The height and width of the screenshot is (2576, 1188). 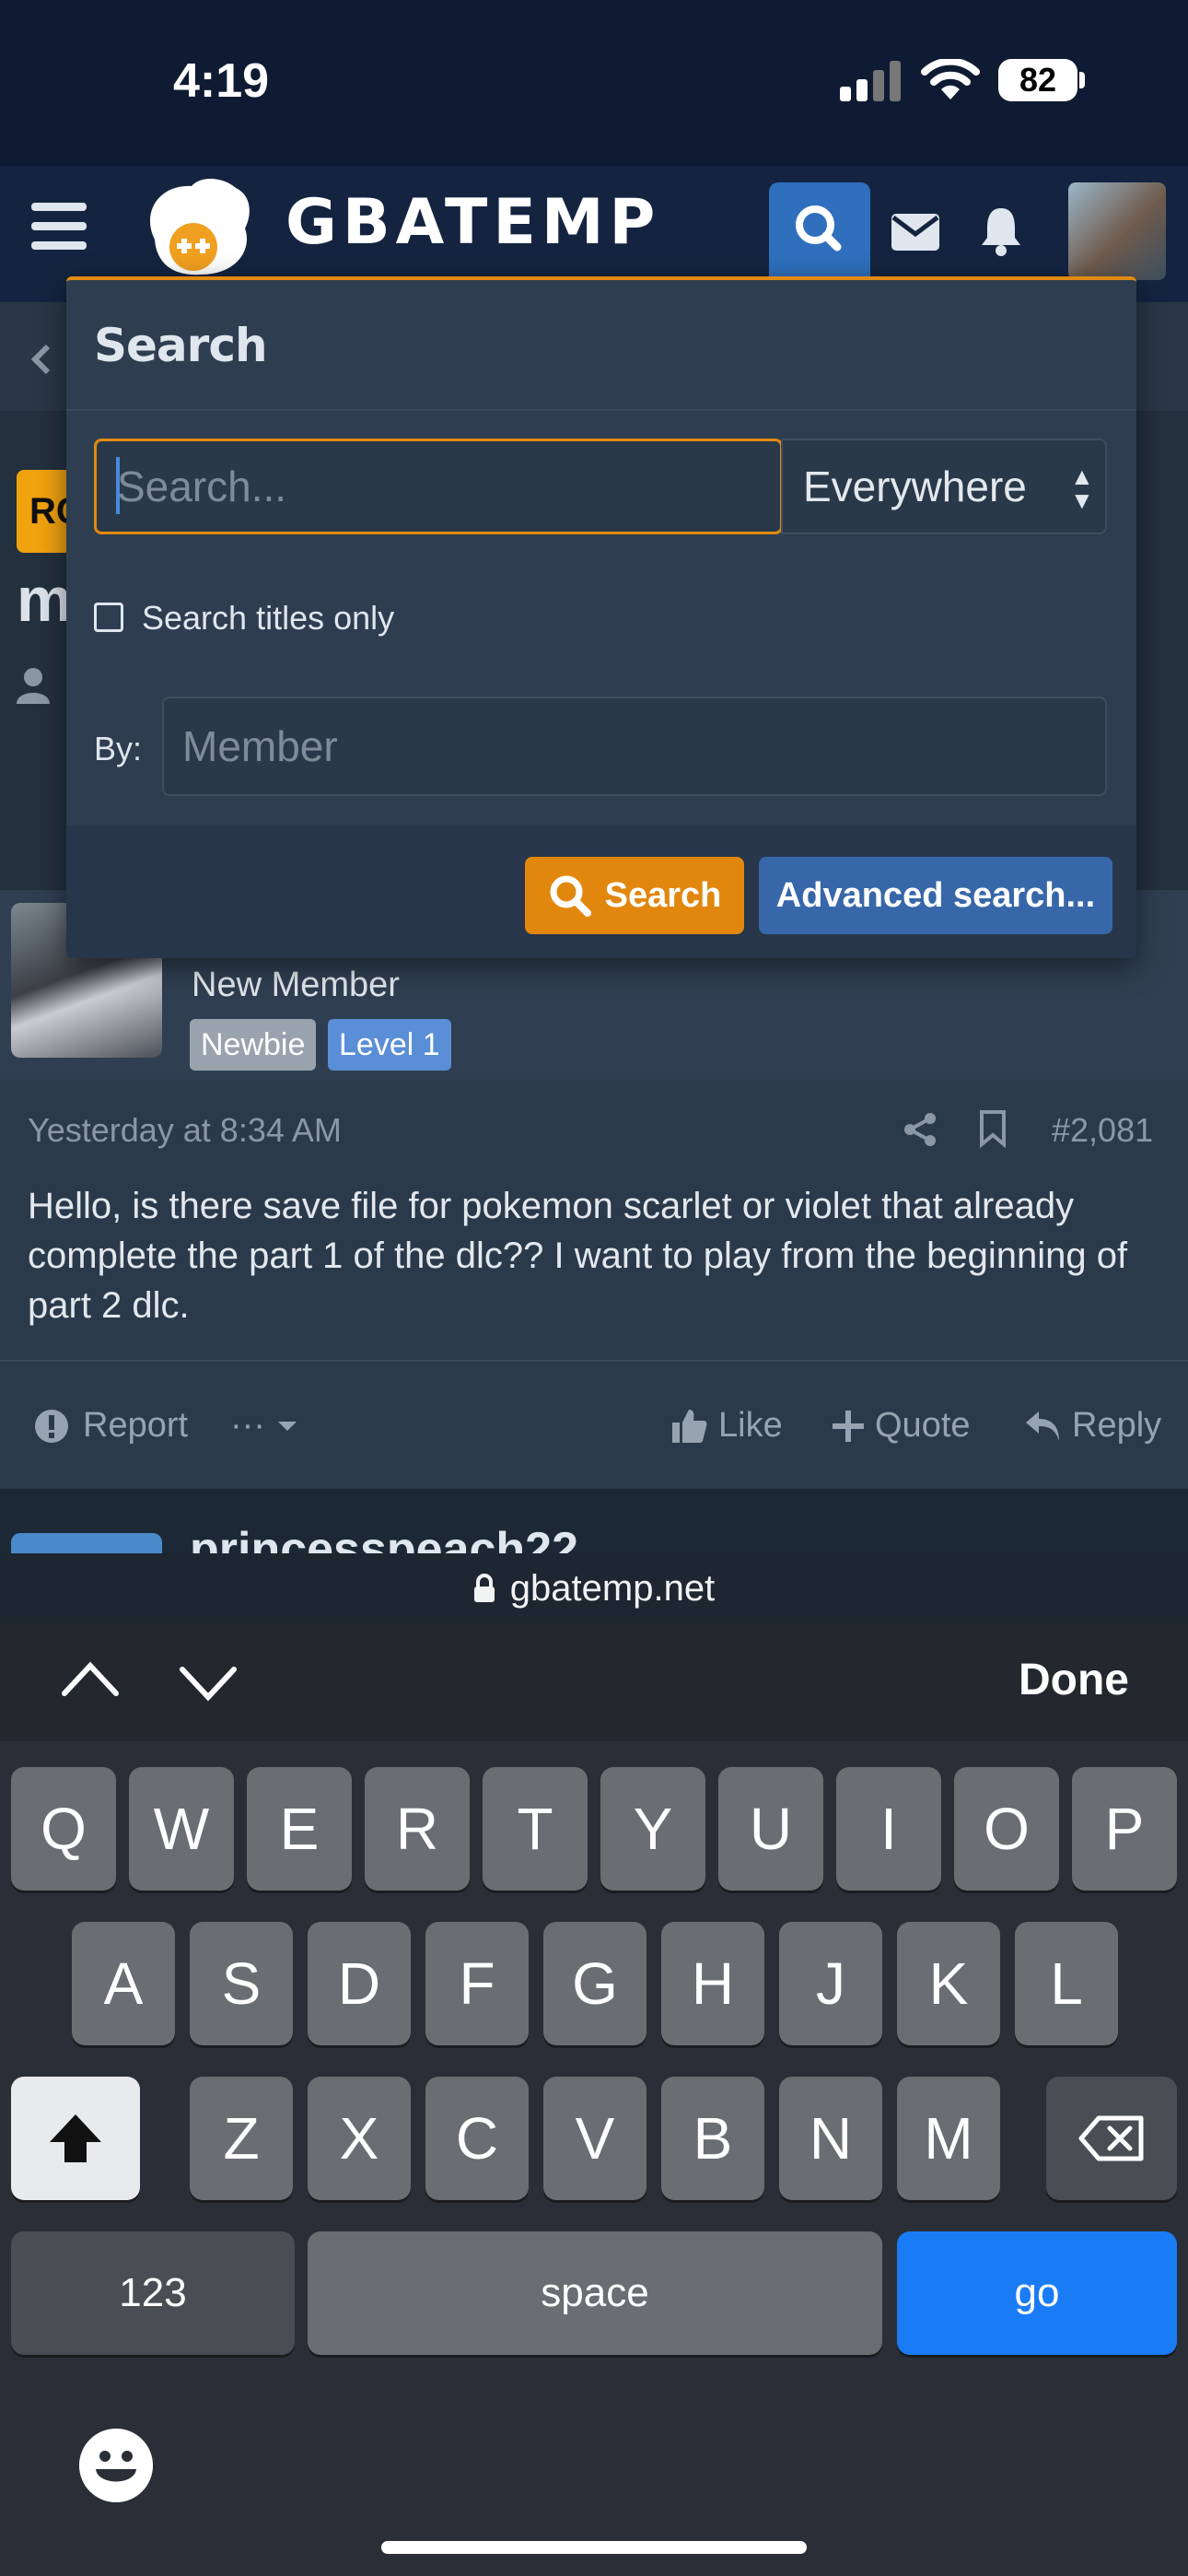 What do you see at coordinates (1082, 80) in the screenshot?
I see `battery-tip` at bounding box center [1082, 80].